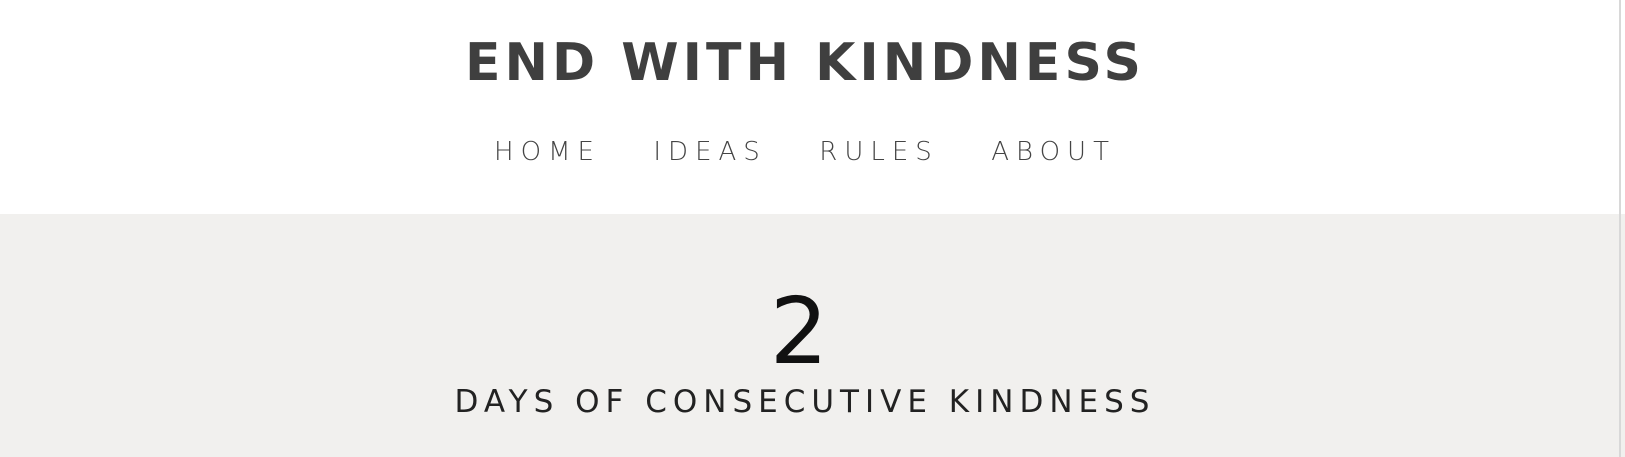  I want to click on days-counter-label: DAYS OF CONSECUTIVE KINDNESS, so click(805, 402).